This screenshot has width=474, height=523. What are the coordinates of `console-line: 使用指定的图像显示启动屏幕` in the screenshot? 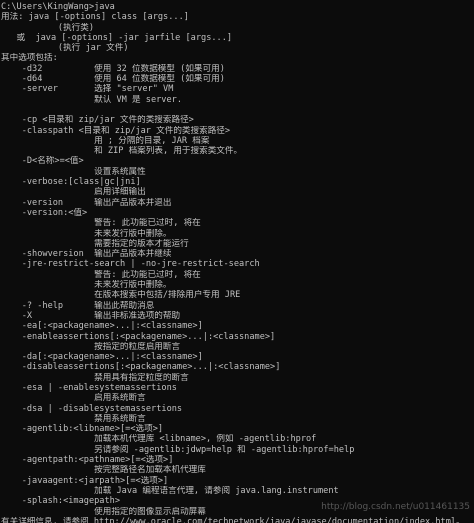 It's located at (103, 511).